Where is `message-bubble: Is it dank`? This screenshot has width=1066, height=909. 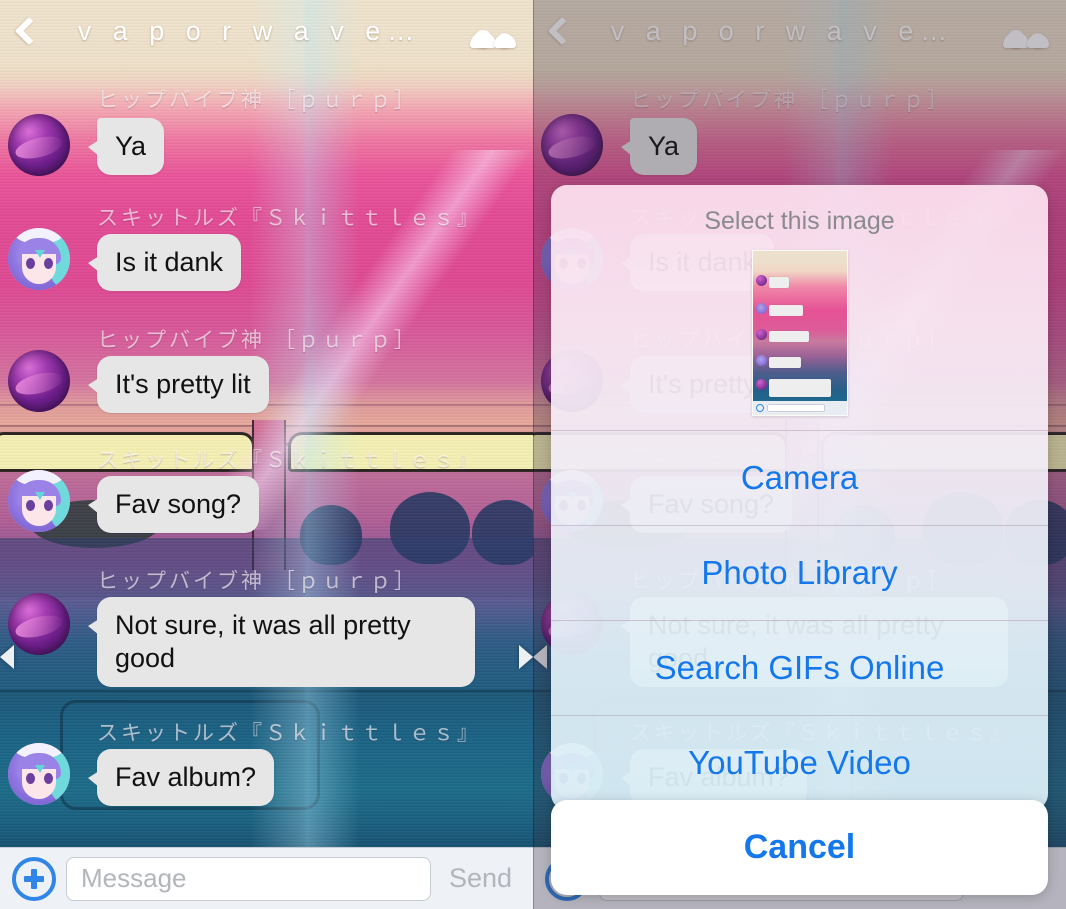 message-bubble: Is it dank is located at coordinates (164, 262).